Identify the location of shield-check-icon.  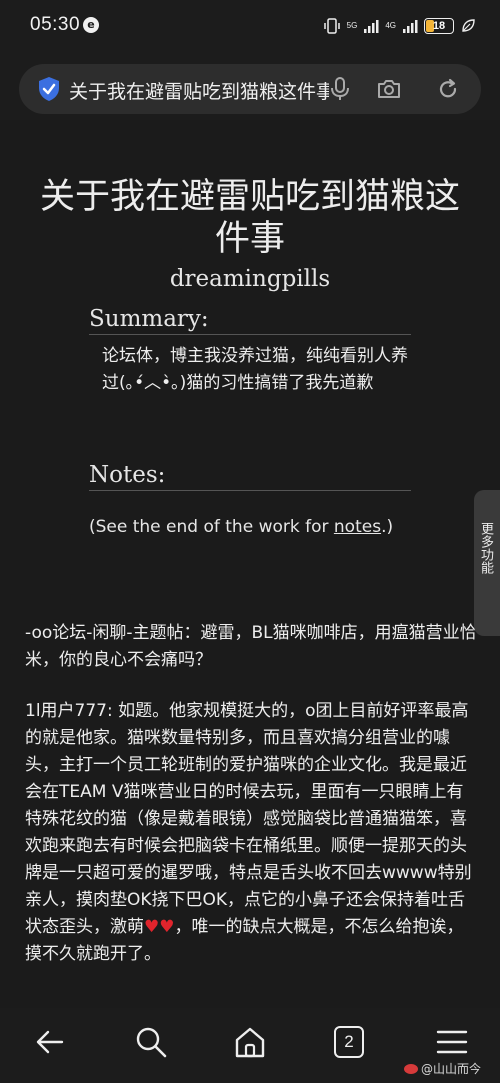
(49, 89).